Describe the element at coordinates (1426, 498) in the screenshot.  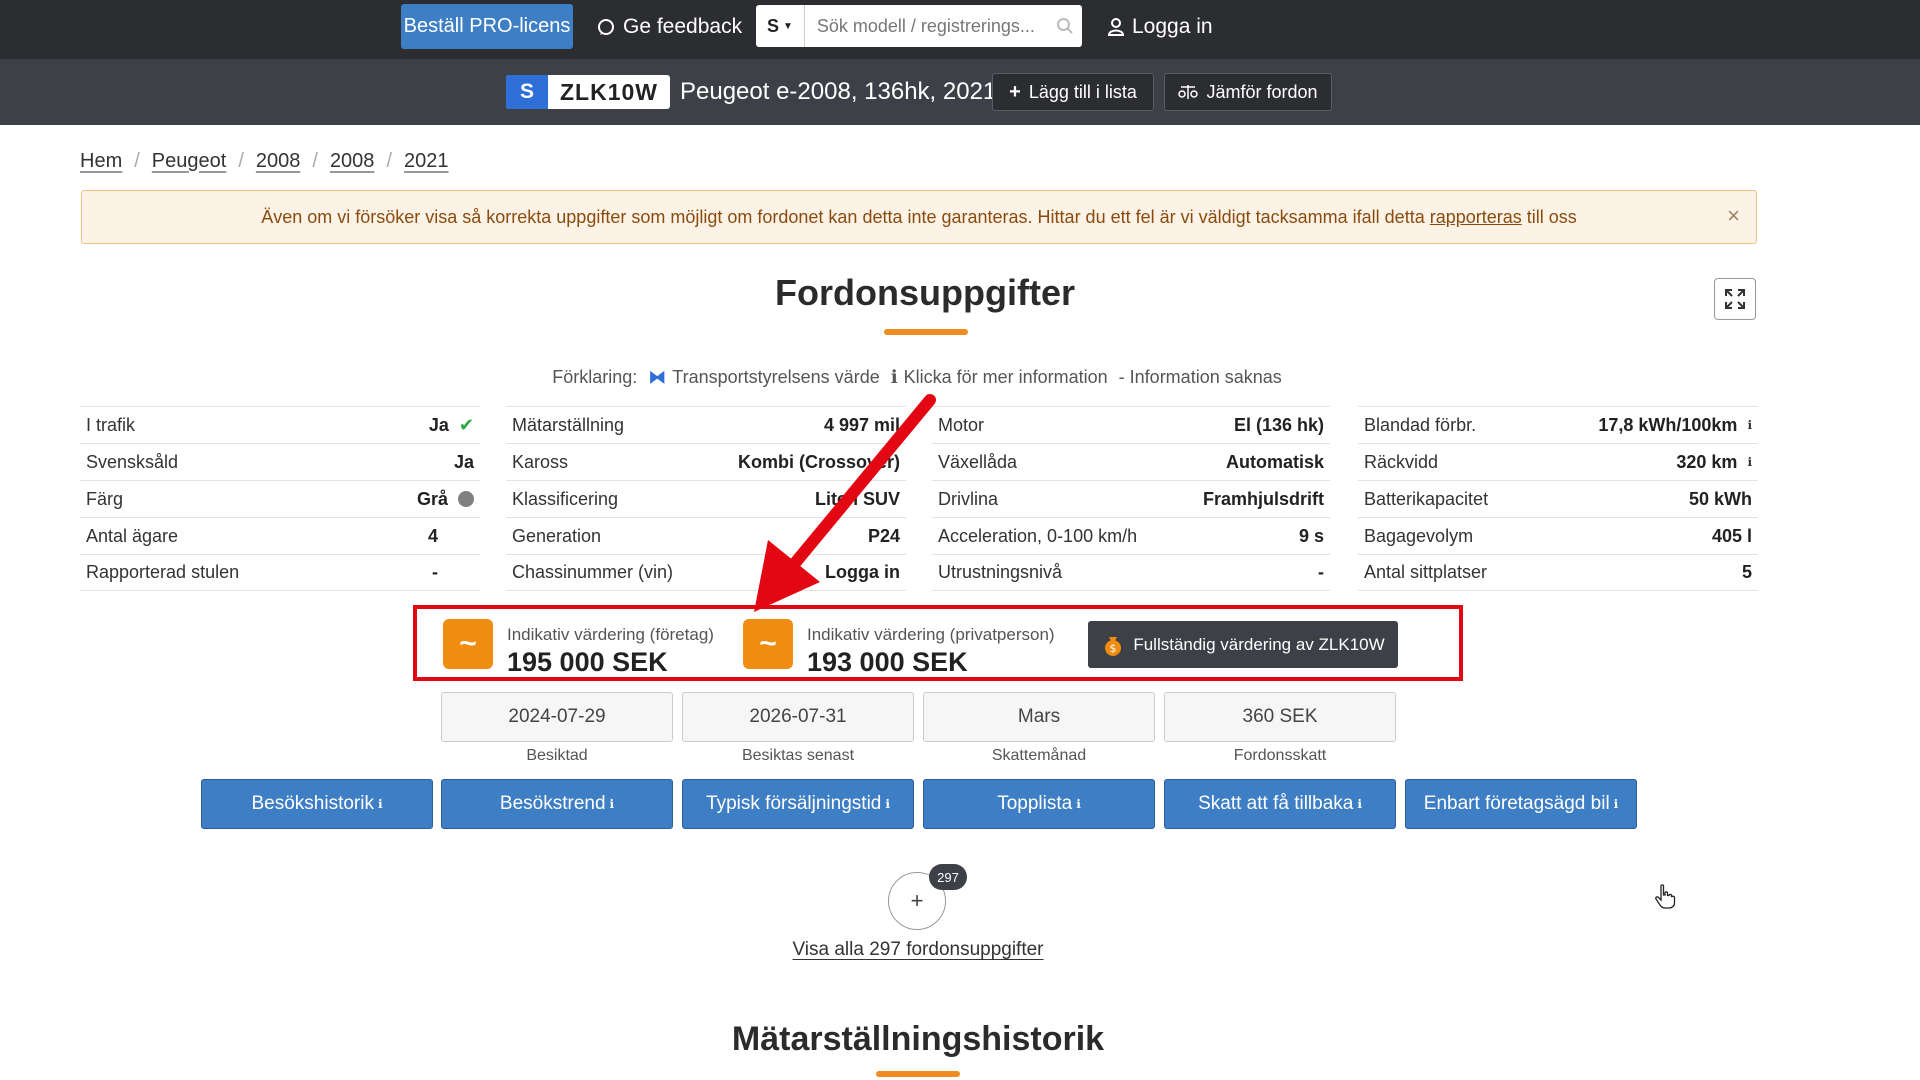
I see `row-label: Batterikapacitet` at that location.